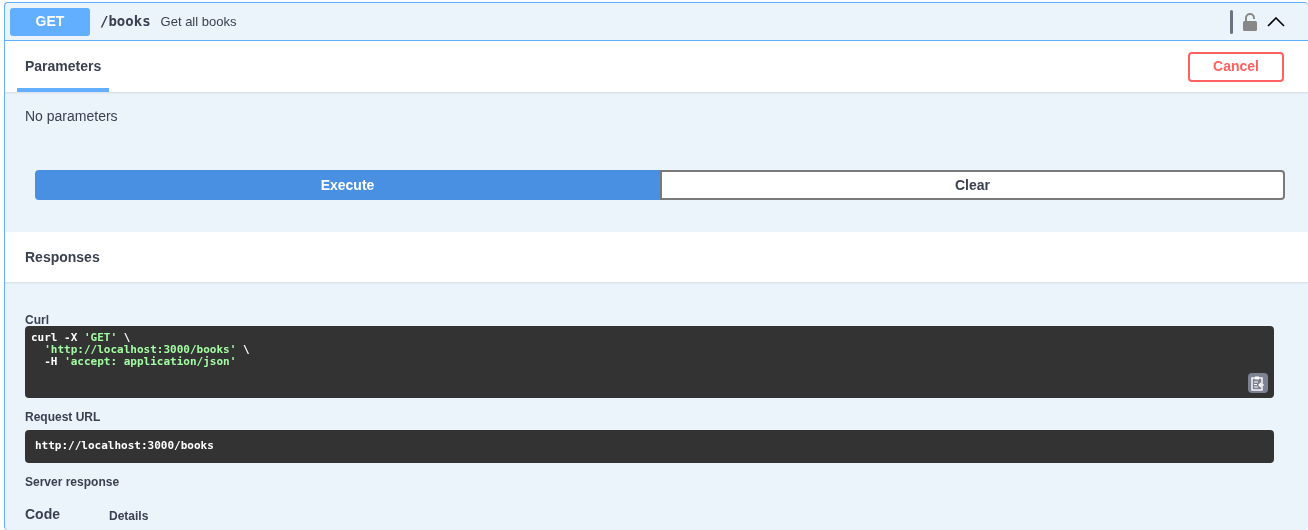 Image resolution: width=1308 pixels, height=530 pixels. Describe the element at coordinates (37, 318) in the screenshot. I see `curl-label: Curl` at that location.